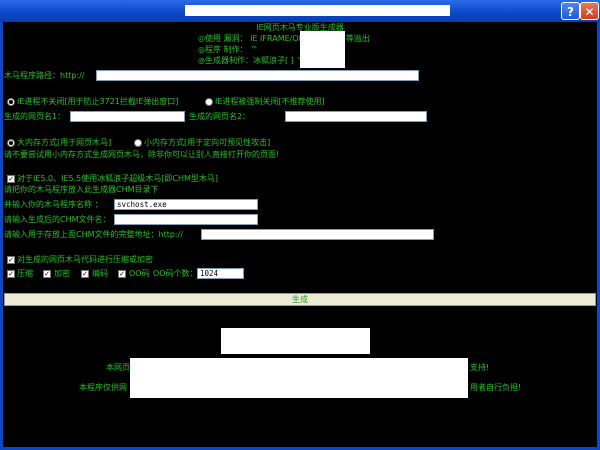  Describe the element at coordinates (94, 234) in the screenshot. I see `chm-url-label: 请输入用于存放上面CHM文件的完整地址：http://` at that location.